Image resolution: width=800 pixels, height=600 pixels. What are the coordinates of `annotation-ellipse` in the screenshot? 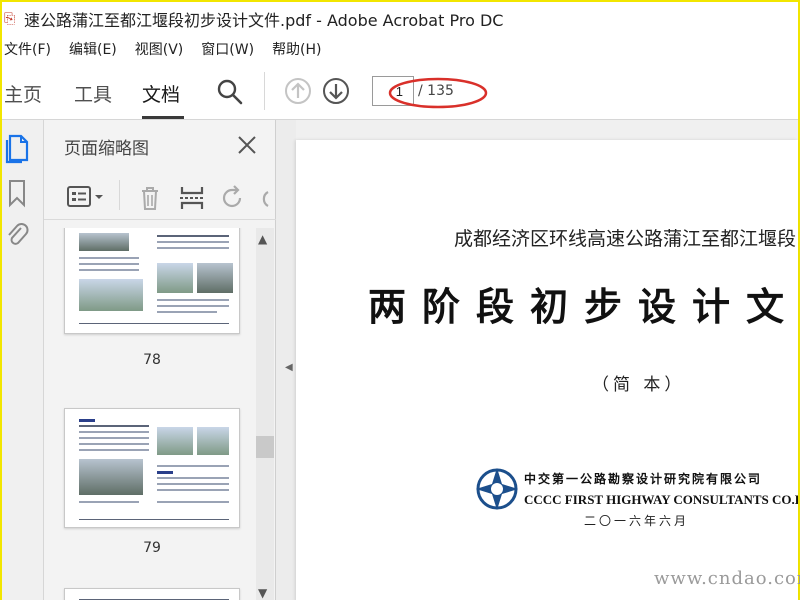 It's located at (438, 93).